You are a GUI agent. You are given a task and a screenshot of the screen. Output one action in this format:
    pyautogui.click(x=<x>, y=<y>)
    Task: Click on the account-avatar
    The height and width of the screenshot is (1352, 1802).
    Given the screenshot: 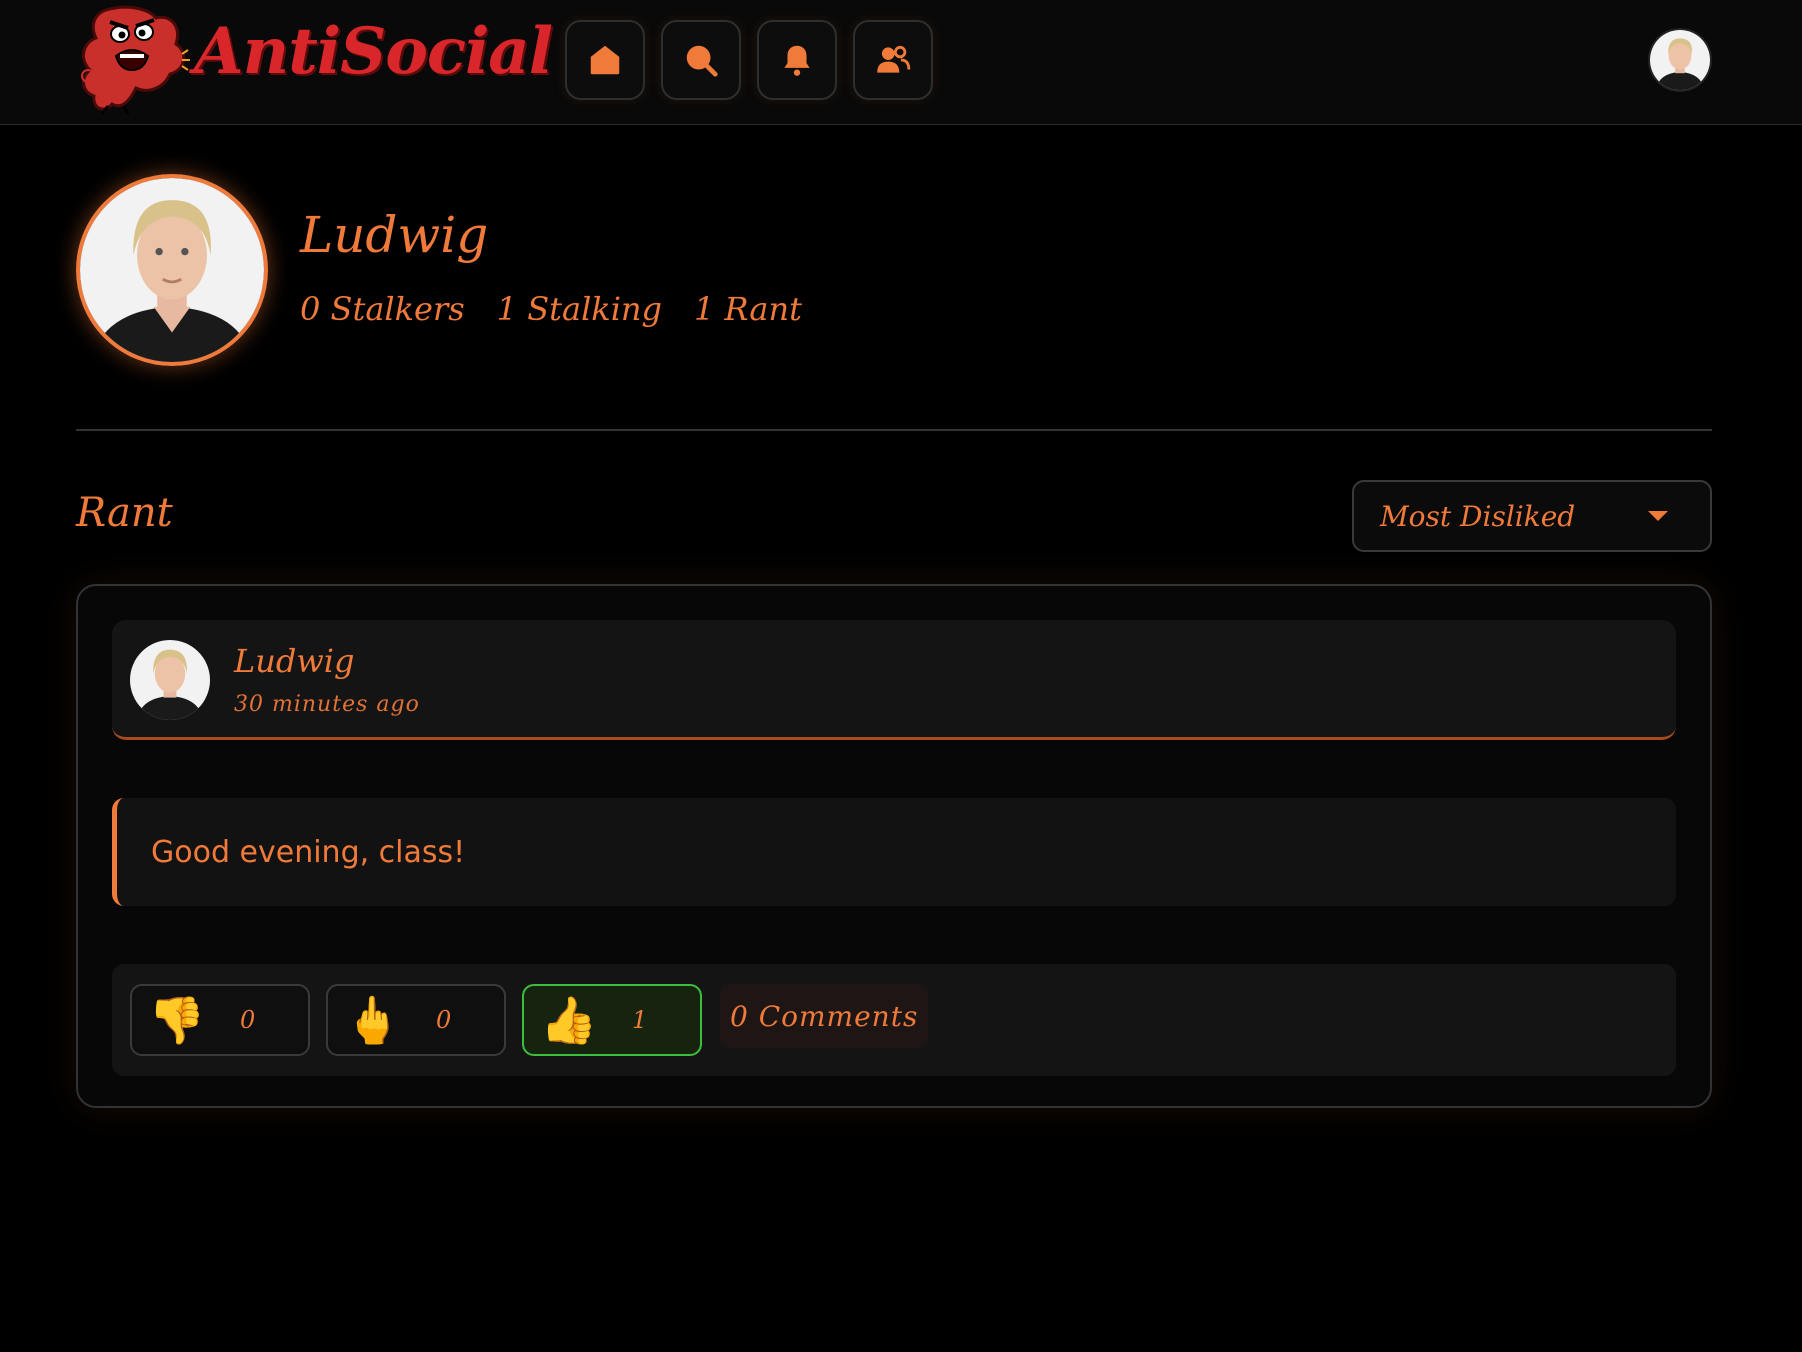 What is the action you would take?
    pyautogui.click(x=1680, y=60)
    